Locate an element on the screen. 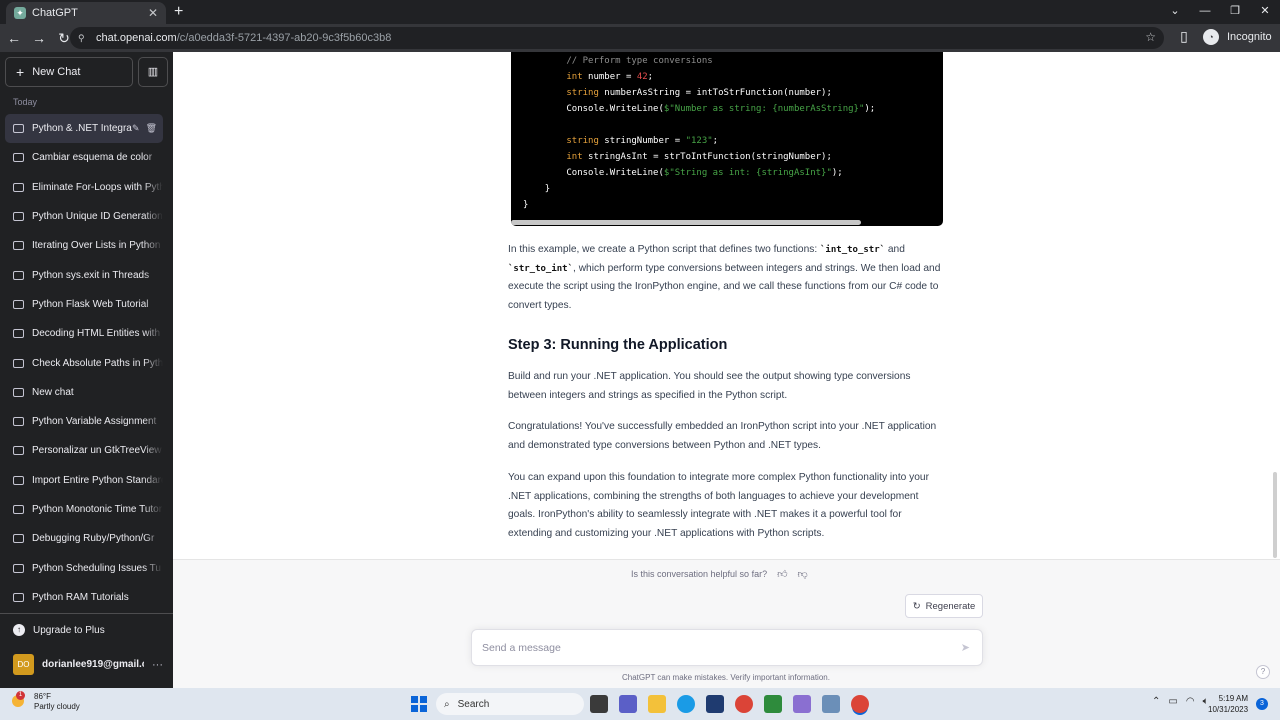 The width and height of the screenshot is (1280, 720). chat-history-item: Python Unique ID Generation is located at coordinates (84, 216).